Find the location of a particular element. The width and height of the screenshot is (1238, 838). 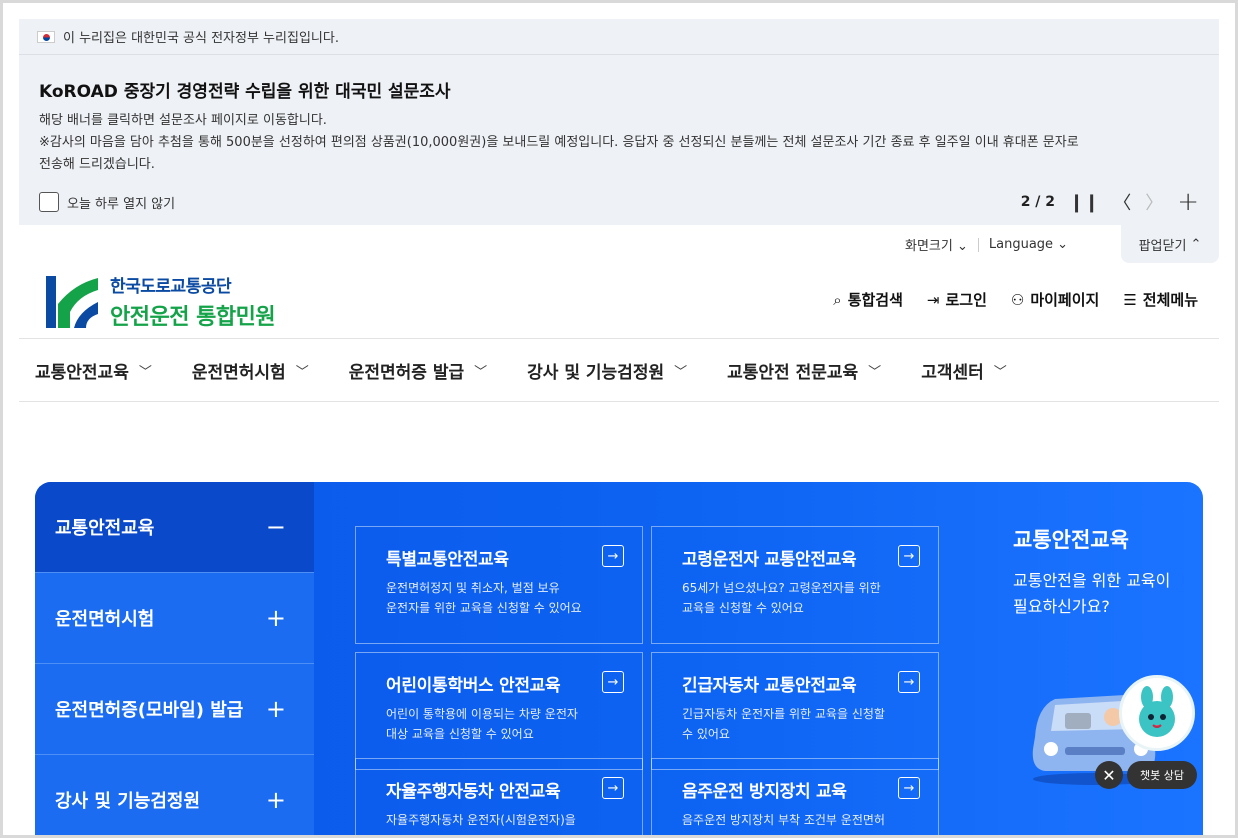

dont-show-today-checkbox is located at coordinates (49, 202).